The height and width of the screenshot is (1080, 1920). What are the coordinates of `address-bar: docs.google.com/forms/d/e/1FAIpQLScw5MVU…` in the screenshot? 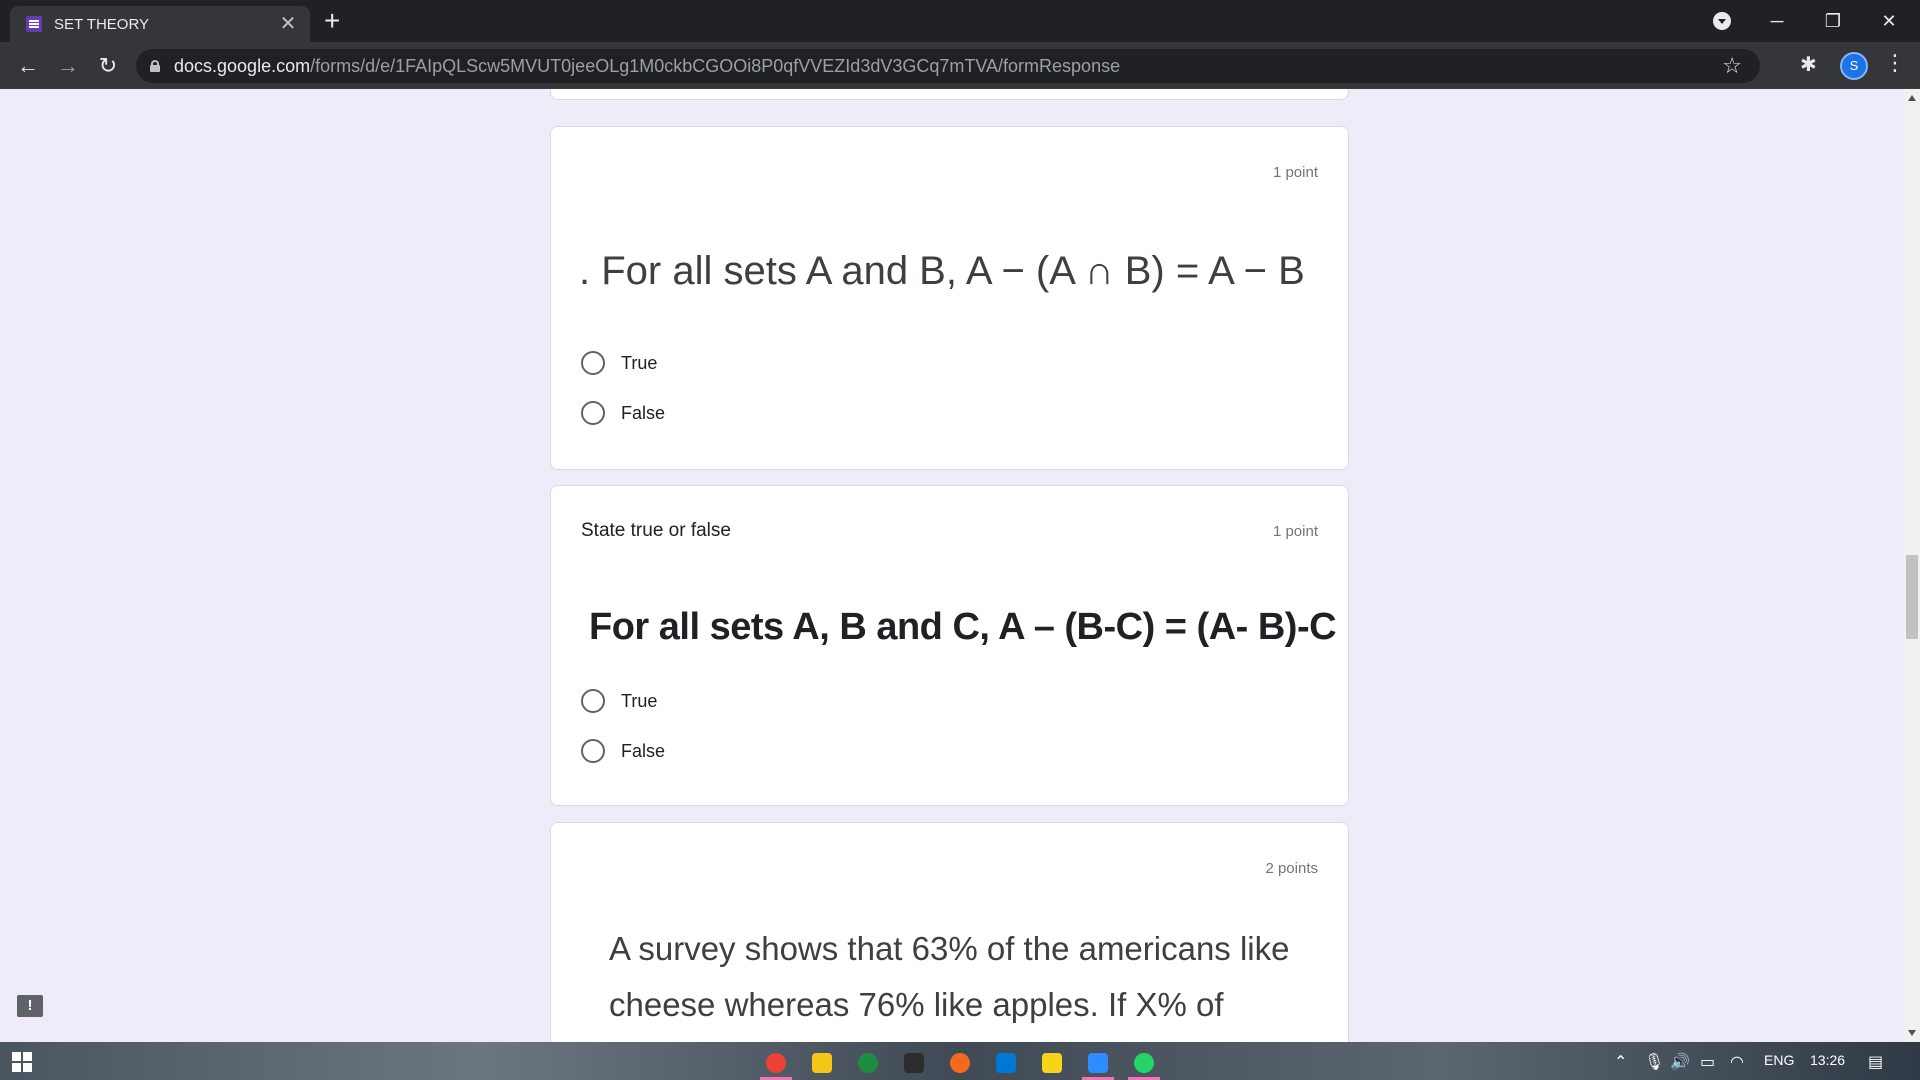 It's located at (948, 66).